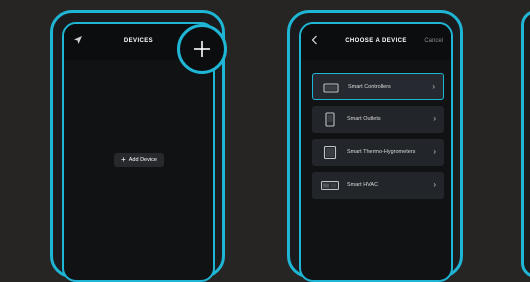 The width and height of the screenshot is (530, 282). I want to click on device-row-smart-hvac: Smart HVAC ›, so click(378, 185).